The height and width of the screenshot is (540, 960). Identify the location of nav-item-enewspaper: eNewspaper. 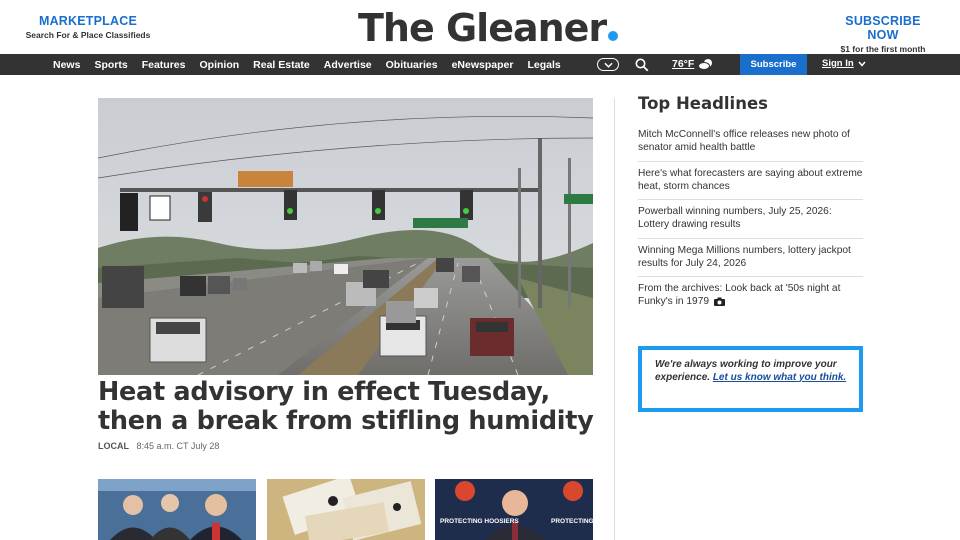
(483, 65).